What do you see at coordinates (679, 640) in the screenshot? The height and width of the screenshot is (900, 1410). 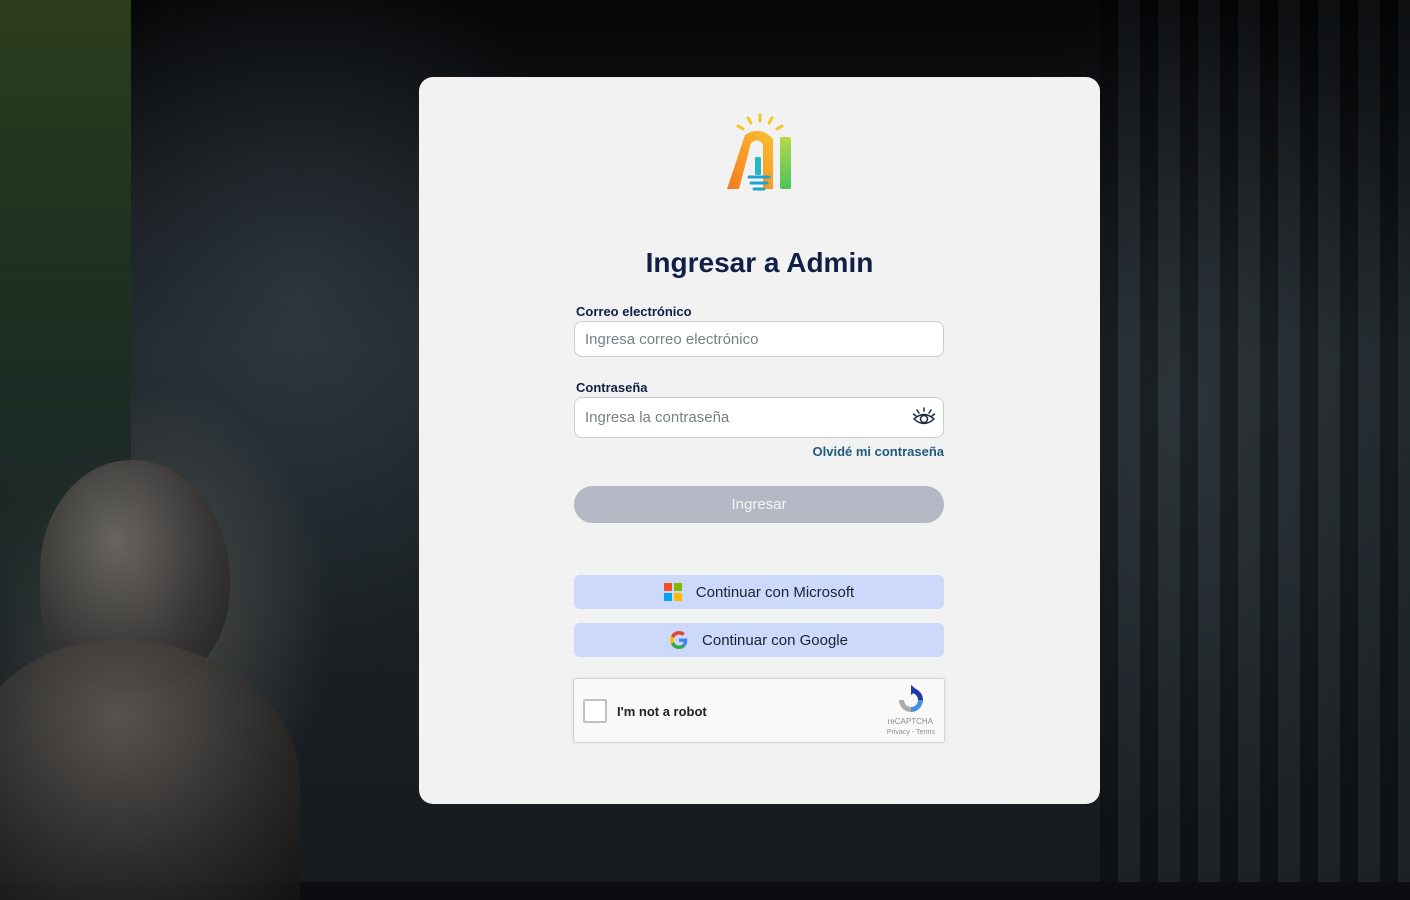 I see `google-logo-icon` at bounding box center [679, 640].